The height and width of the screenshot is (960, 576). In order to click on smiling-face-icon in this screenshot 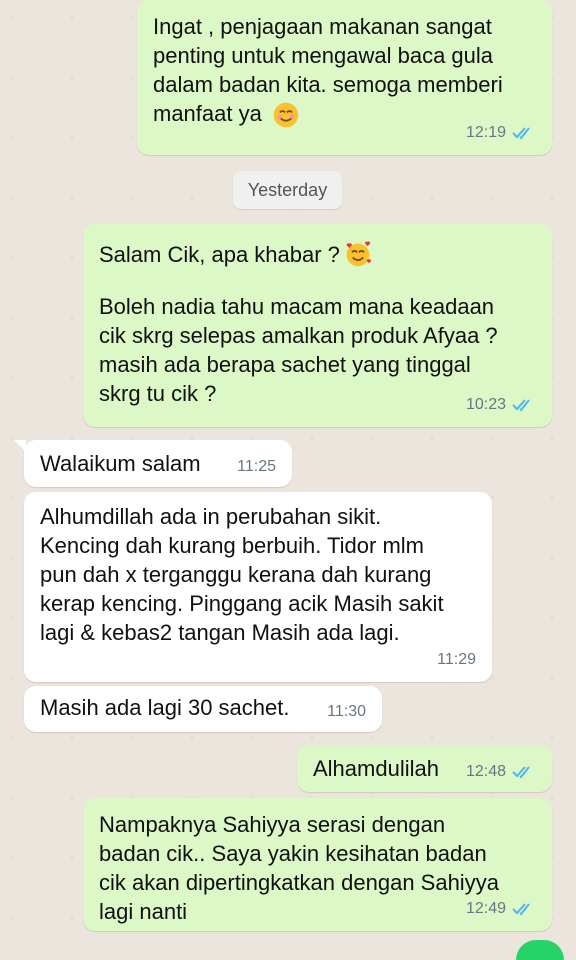, I will do `click(286, 115)`.